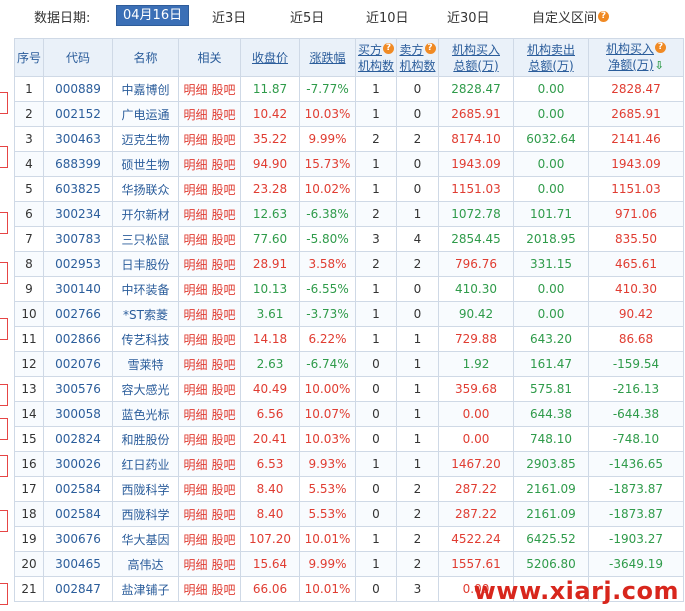  What do you see at coordinates (145, 439) in the screenshot?
I see `cell-name: 和胜股份` at bounding box center [145, 439].